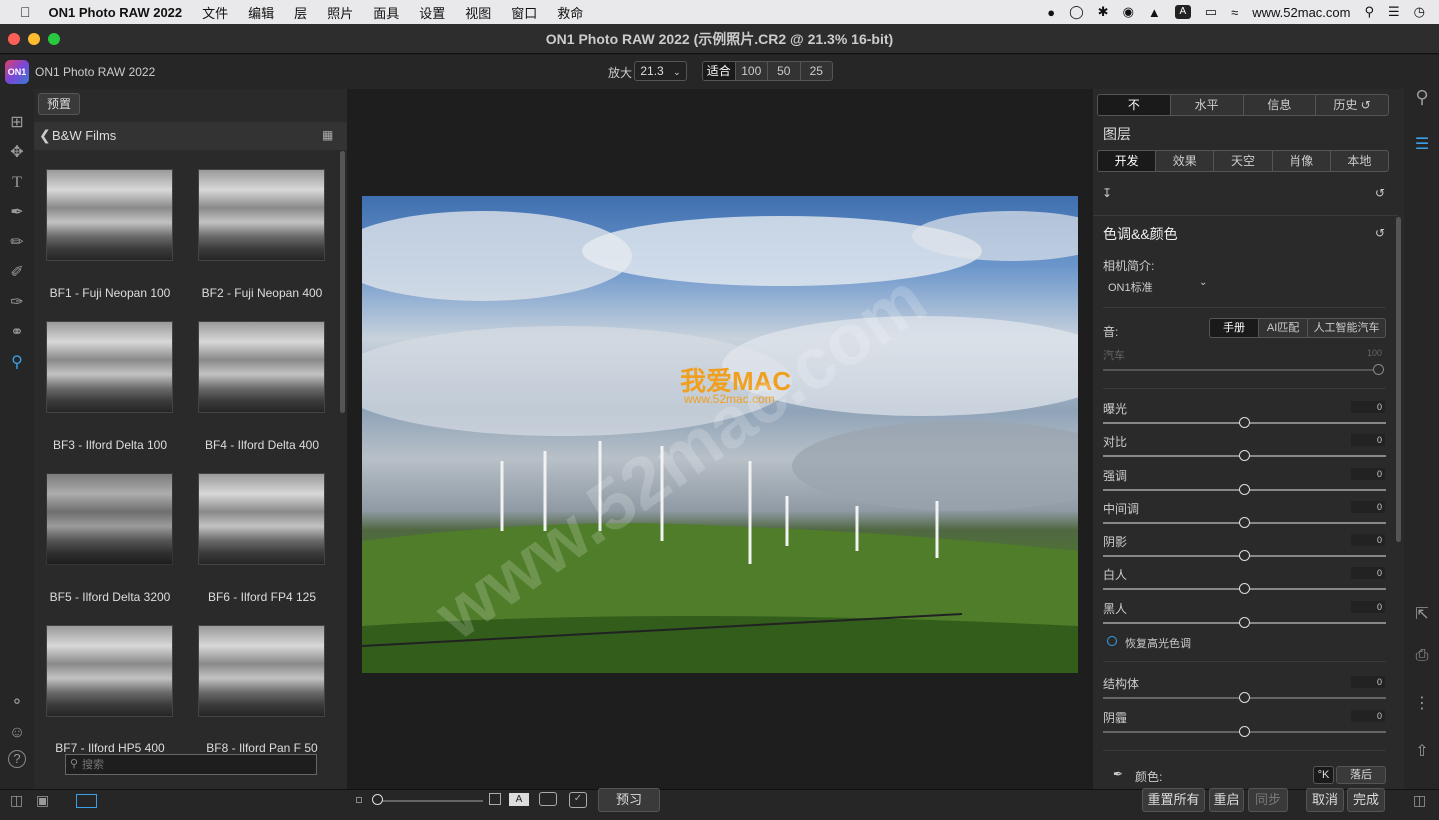 Image resolution: width=1439 pixels, height=820 pixels. I want to click on category-header: ❮ B&W Films ▦, so click(190, 136).